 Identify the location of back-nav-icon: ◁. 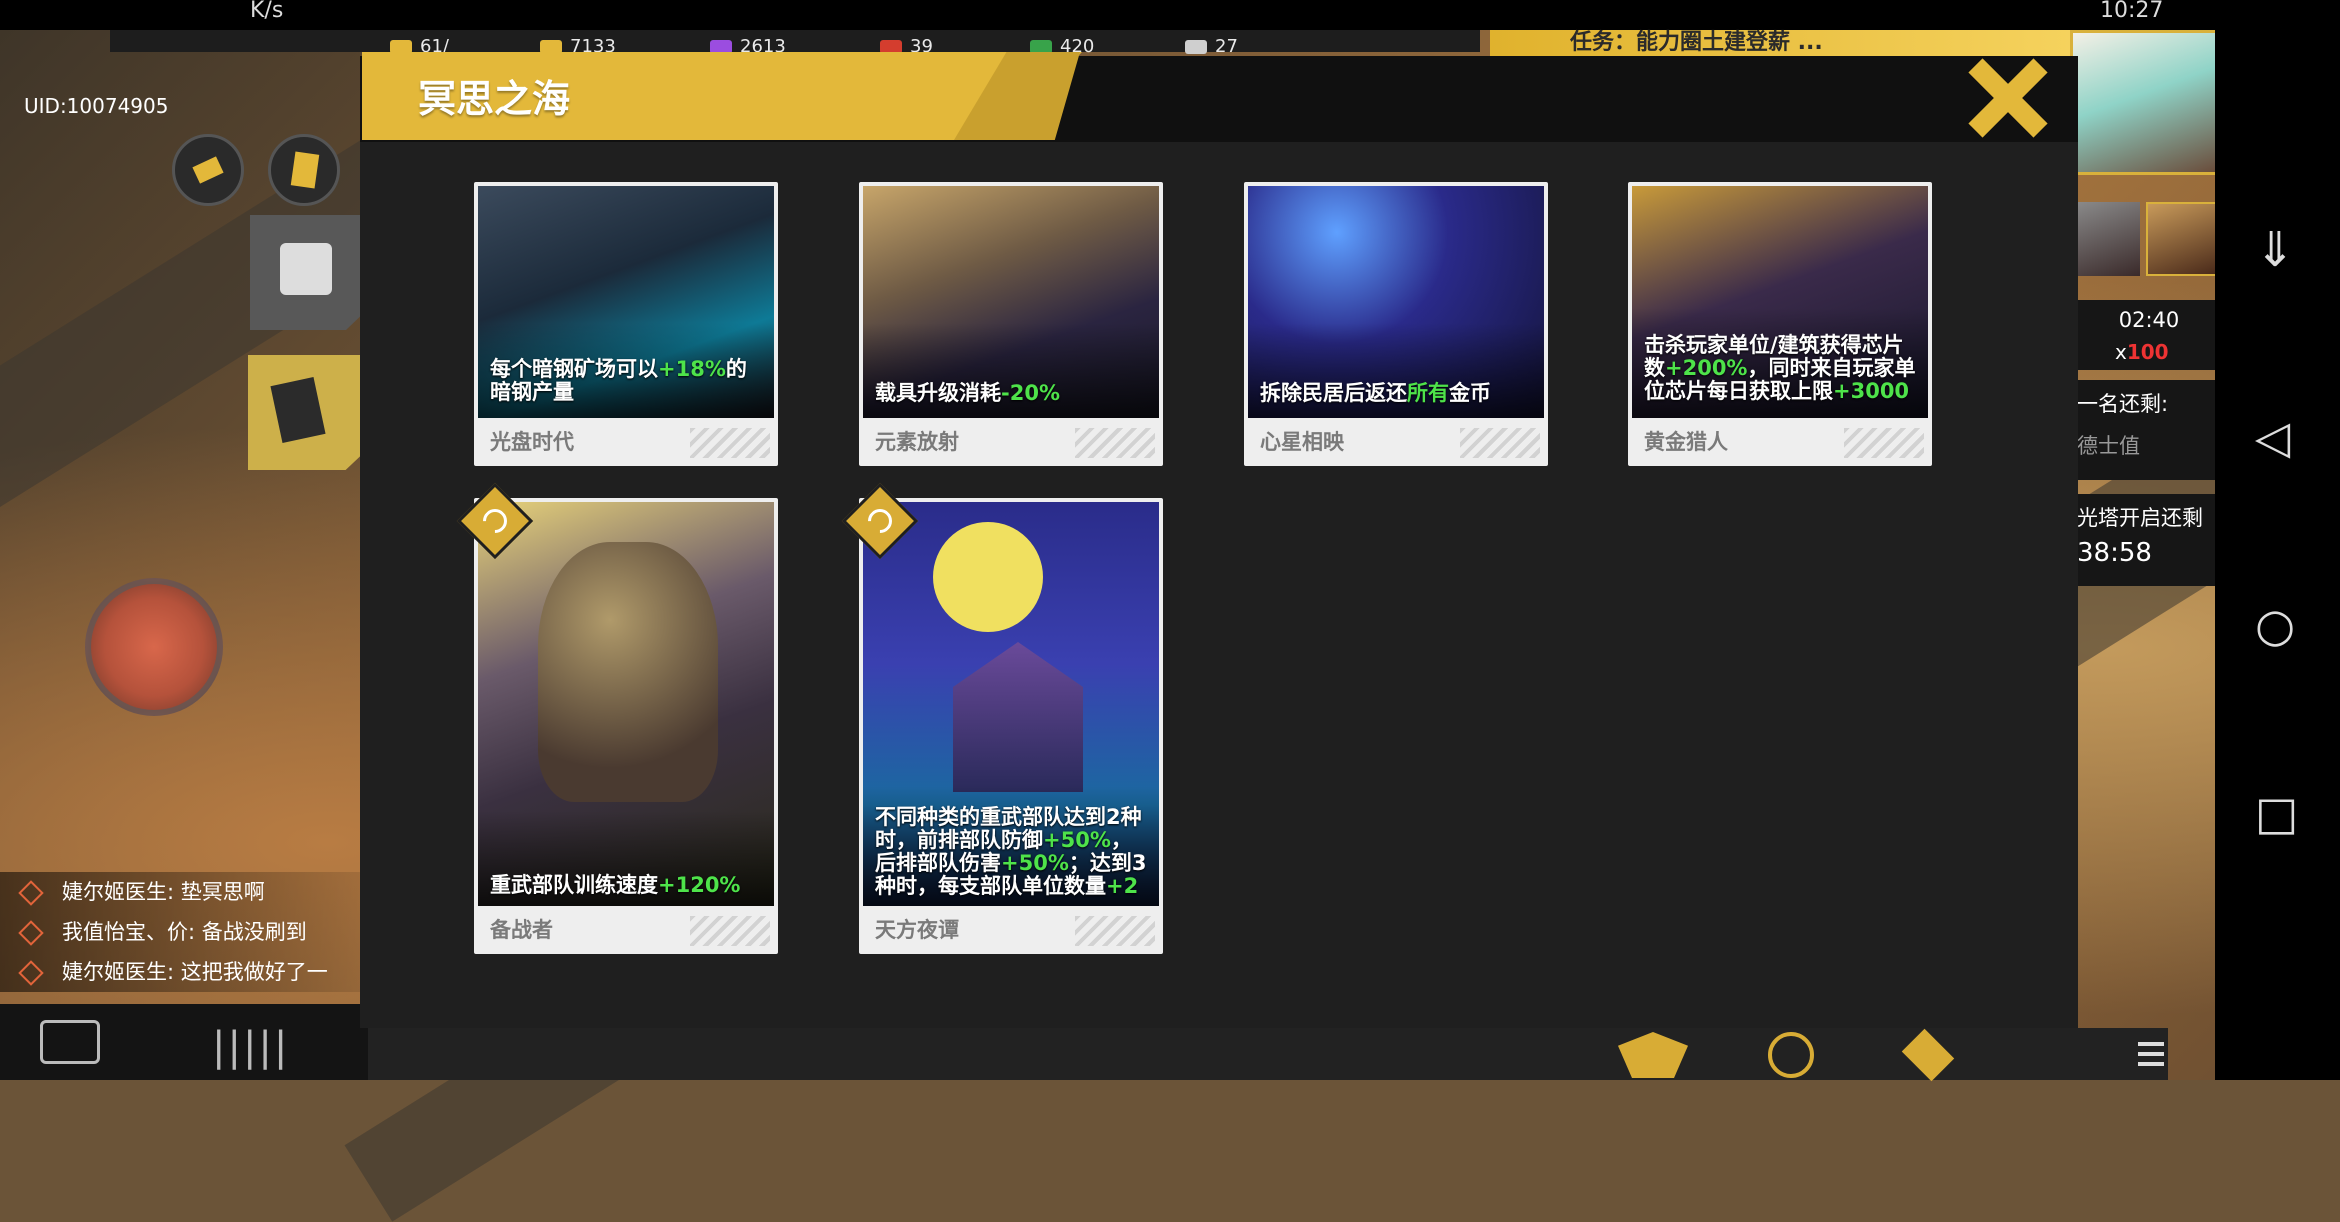
(2272, 437).